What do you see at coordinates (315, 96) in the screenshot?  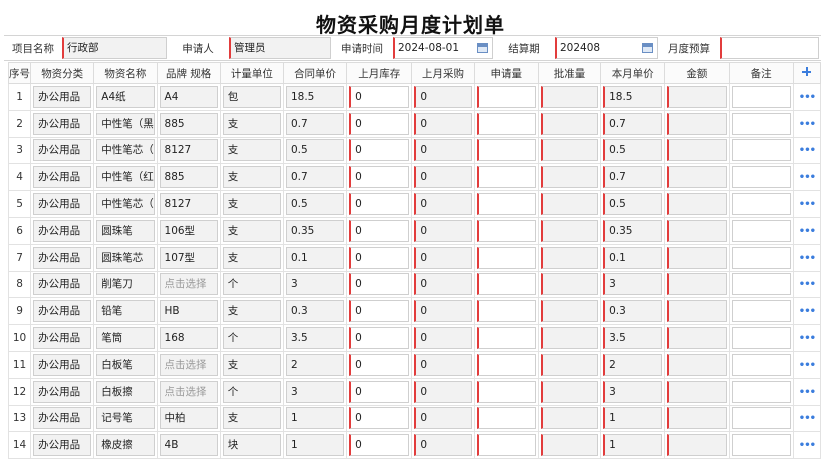 I see `contract-price-cell: 18.5` at bounding box center [315, 96].